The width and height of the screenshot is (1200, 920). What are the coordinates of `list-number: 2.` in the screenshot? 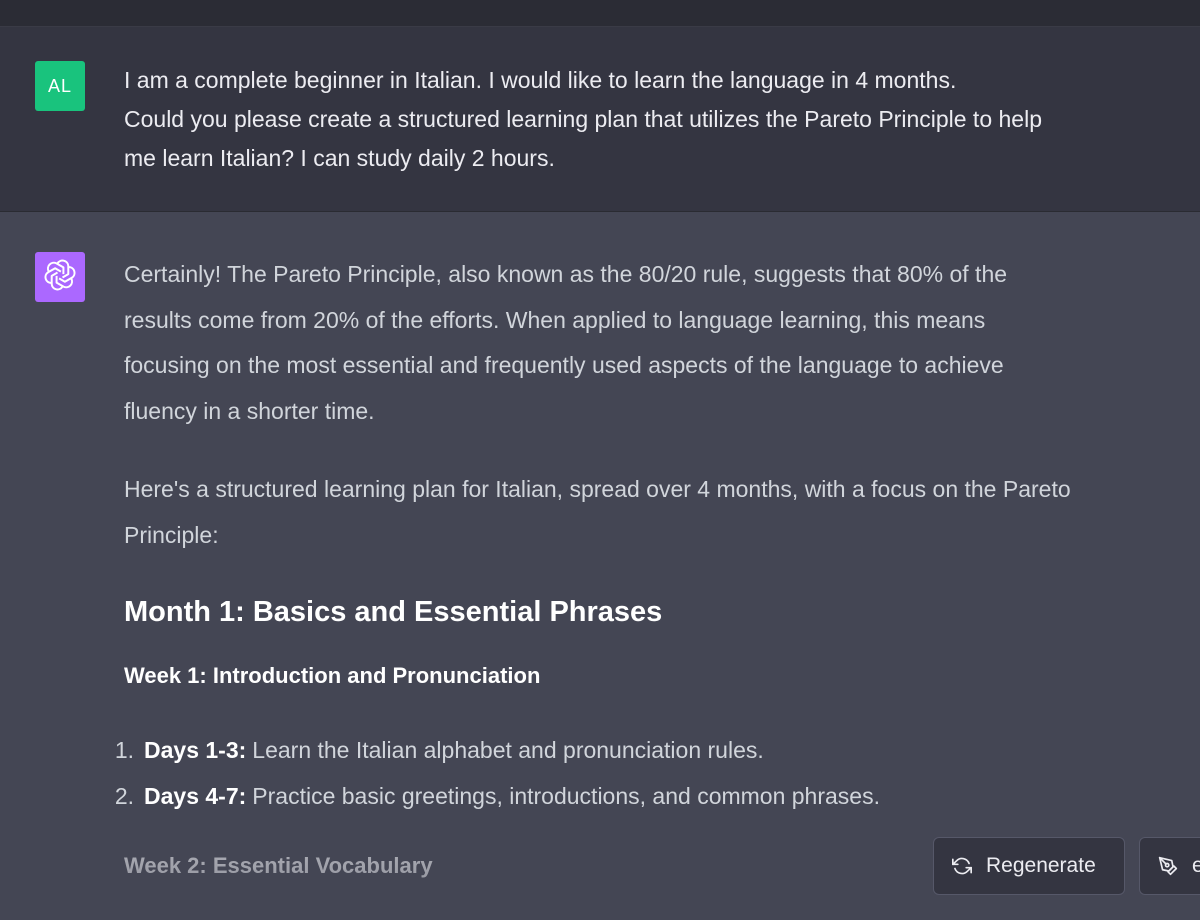 It's located at (124, 796).